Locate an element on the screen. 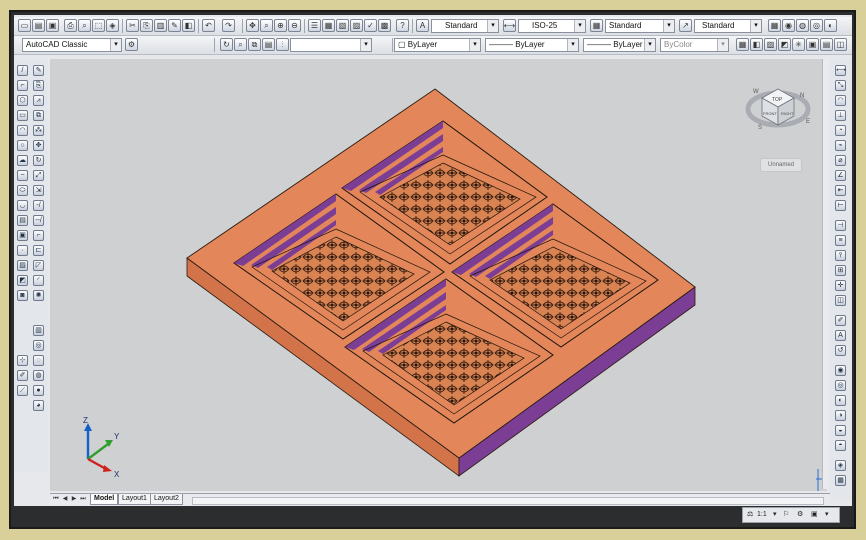 Image resolution: width=866 pixels, height=540 pixels. viewcube: TOP FRONT RIGHT N E W S is located at coordinates (778, 109).